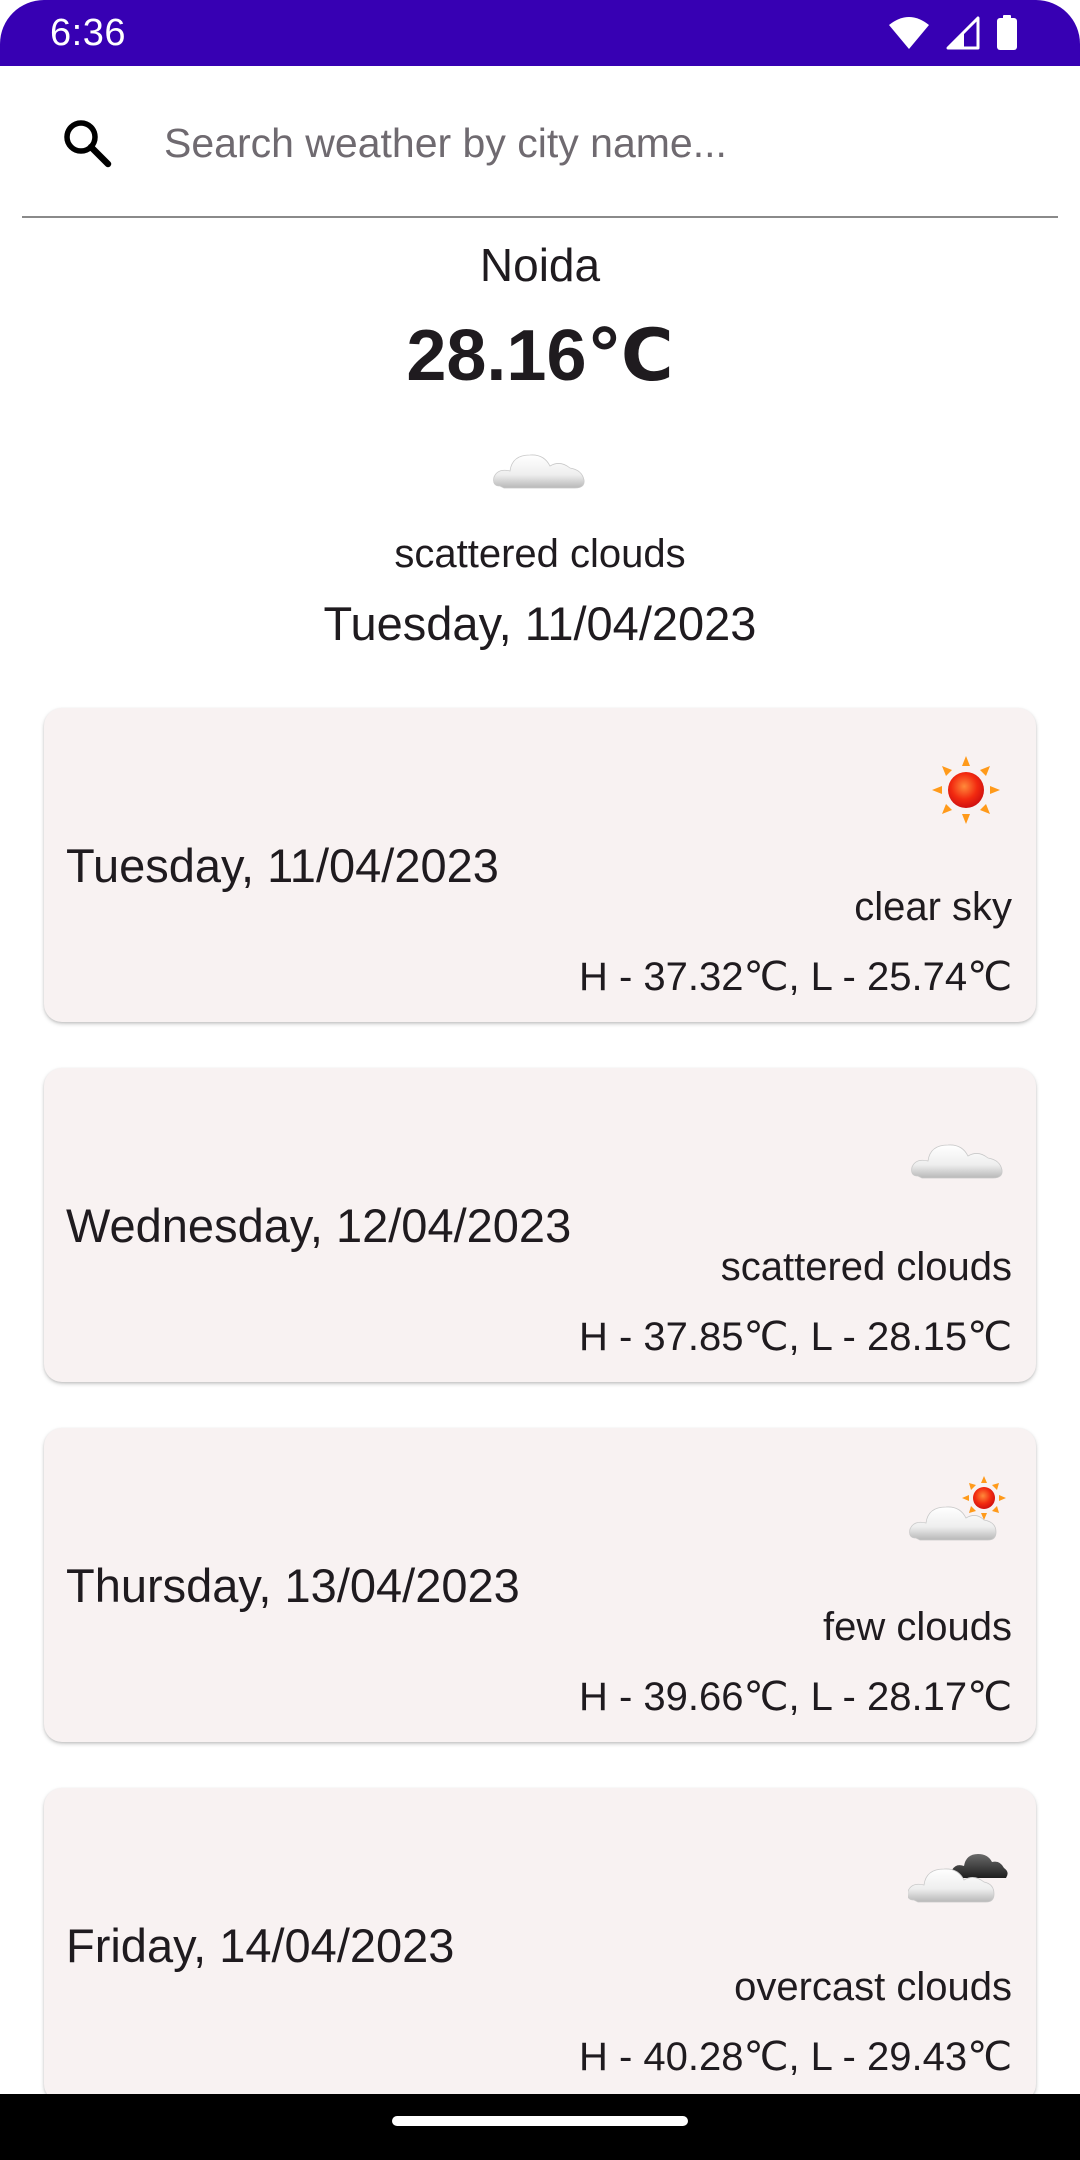  What do you see at coordinates (260, 1945) in the screenshot?
I see `forecast-date: Friday, 14/04/2023` at bounding box center [260, 1945].